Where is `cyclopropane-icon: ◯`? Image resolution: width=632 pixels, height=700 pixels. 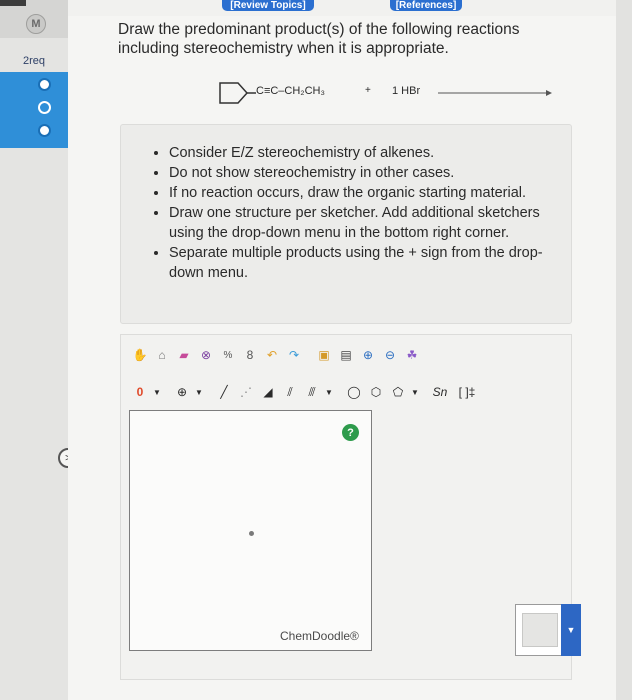
cyclopropane-icon: ◯ is located at coordinates (354, 392).